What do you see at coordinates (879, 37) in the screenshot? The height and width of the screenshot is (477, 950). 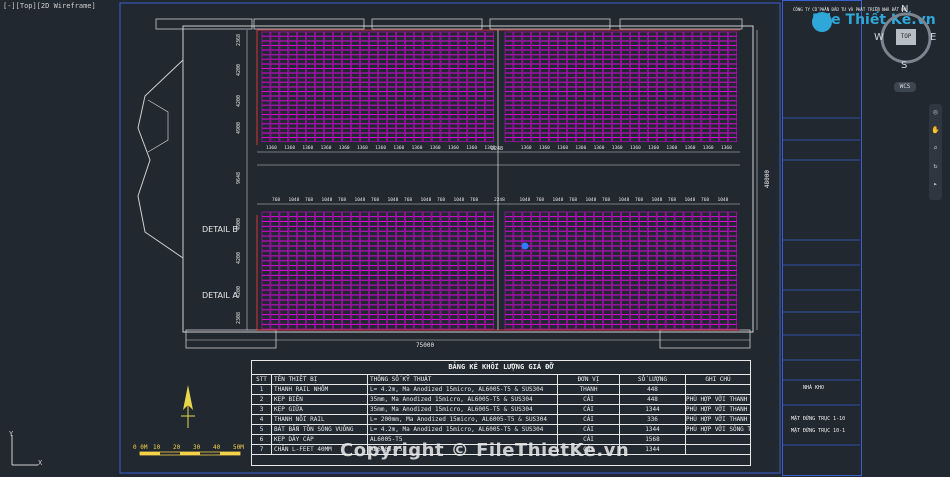 I see `compass-west: W` at bounding box center [879, 37].